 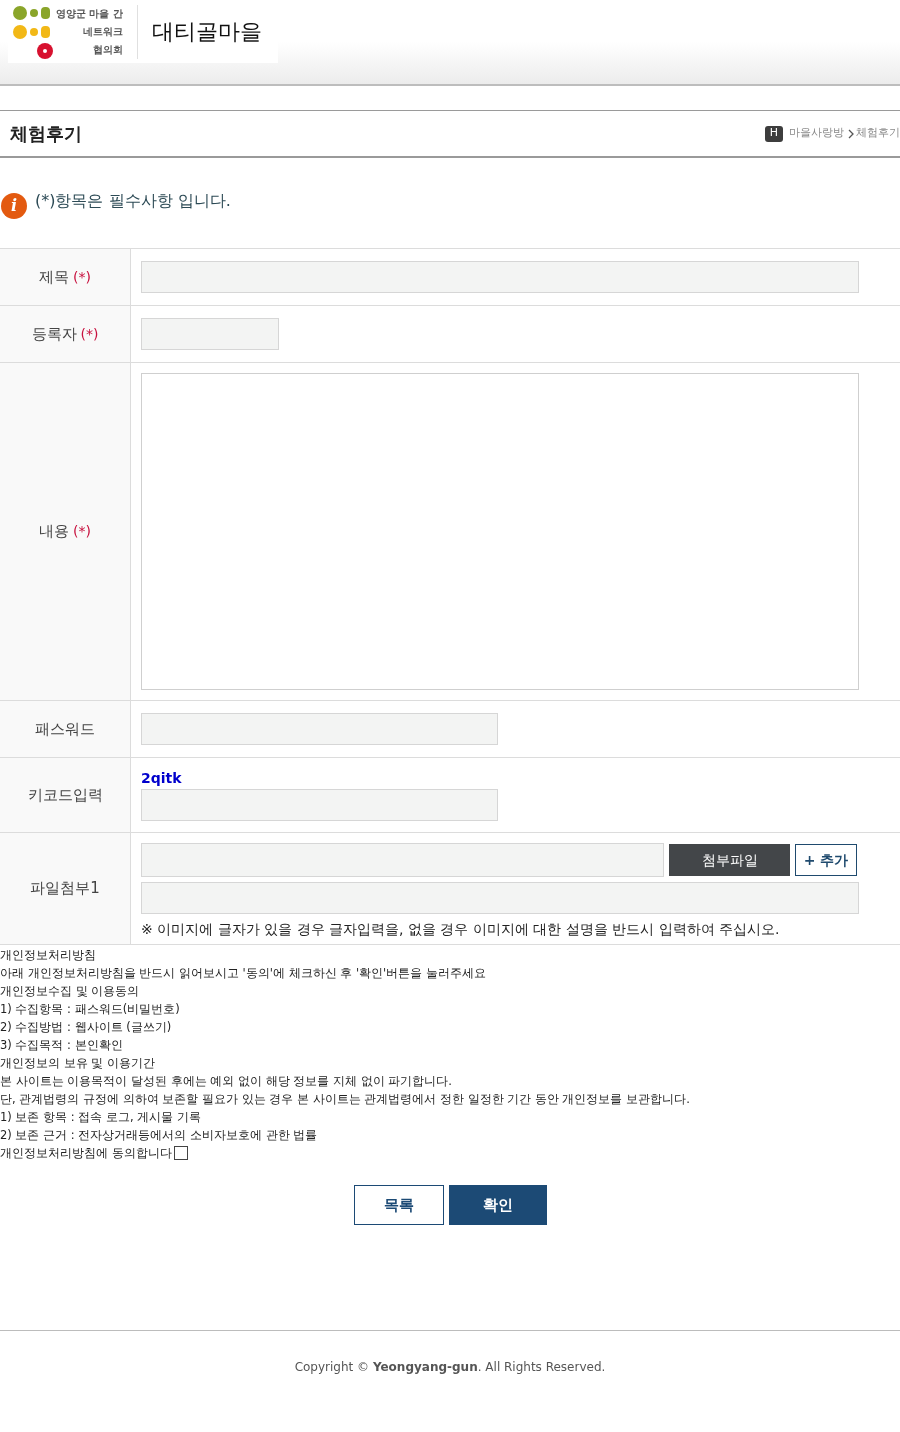 What do you see at coordinates (461, 929) in the screenshot?
I see `file-note: ※ 이미지에 글자가 있을 경우 글자입력을, 없을 경우 이미지에 대한 설명을 반드시 입력하여 주십시오.` at bounding box center [461, 929].